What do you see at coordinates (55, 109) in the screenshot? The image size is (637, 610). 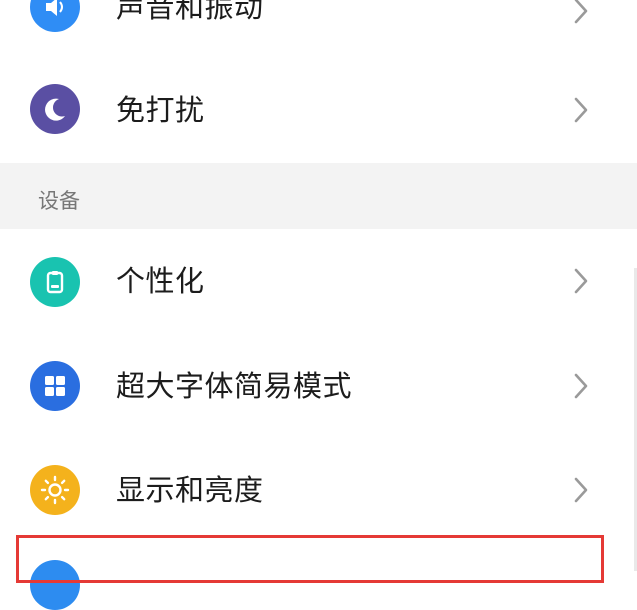 I see `moon-icon` at bounding box center [55, 109].